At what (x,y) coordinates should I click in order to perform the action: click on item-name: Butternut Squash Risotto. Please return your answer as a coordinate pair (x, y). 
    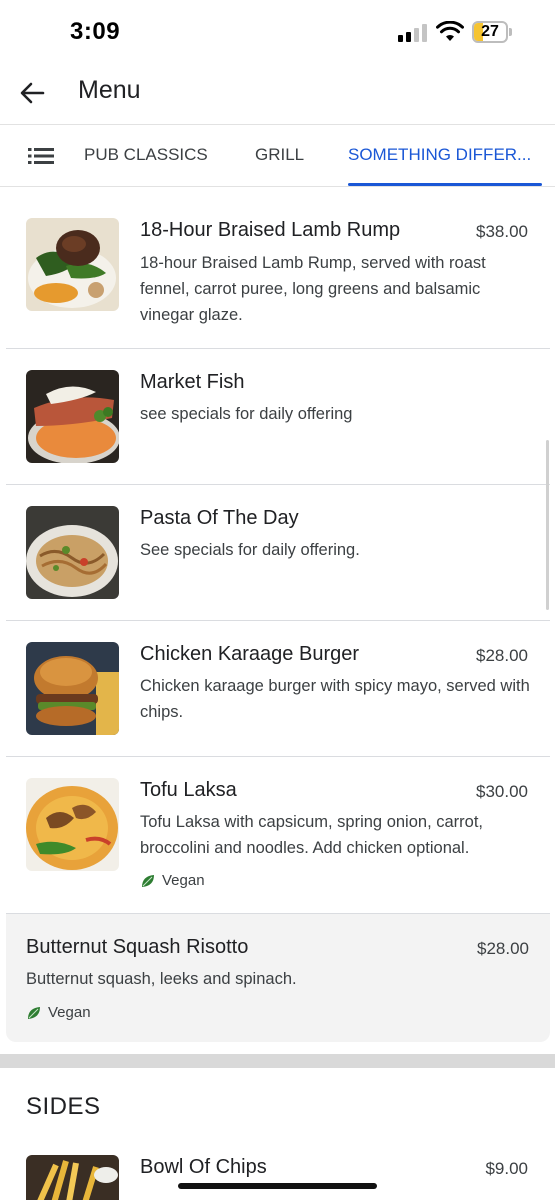
    Looking at the image, I should click on (137, 947).